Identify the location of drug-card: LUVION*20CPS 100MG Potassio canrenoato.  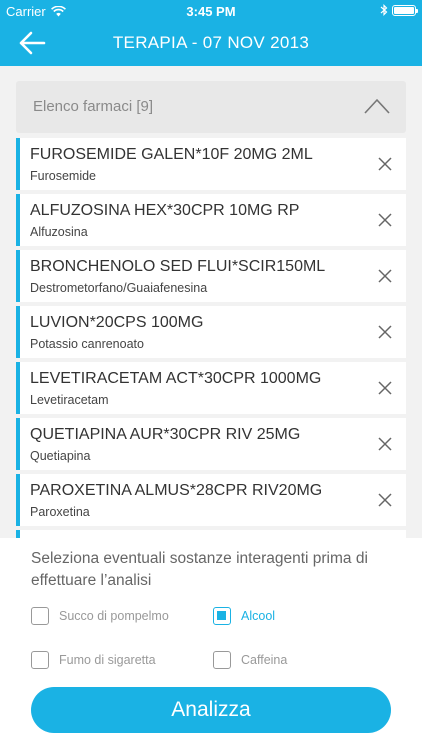
(211, 332).